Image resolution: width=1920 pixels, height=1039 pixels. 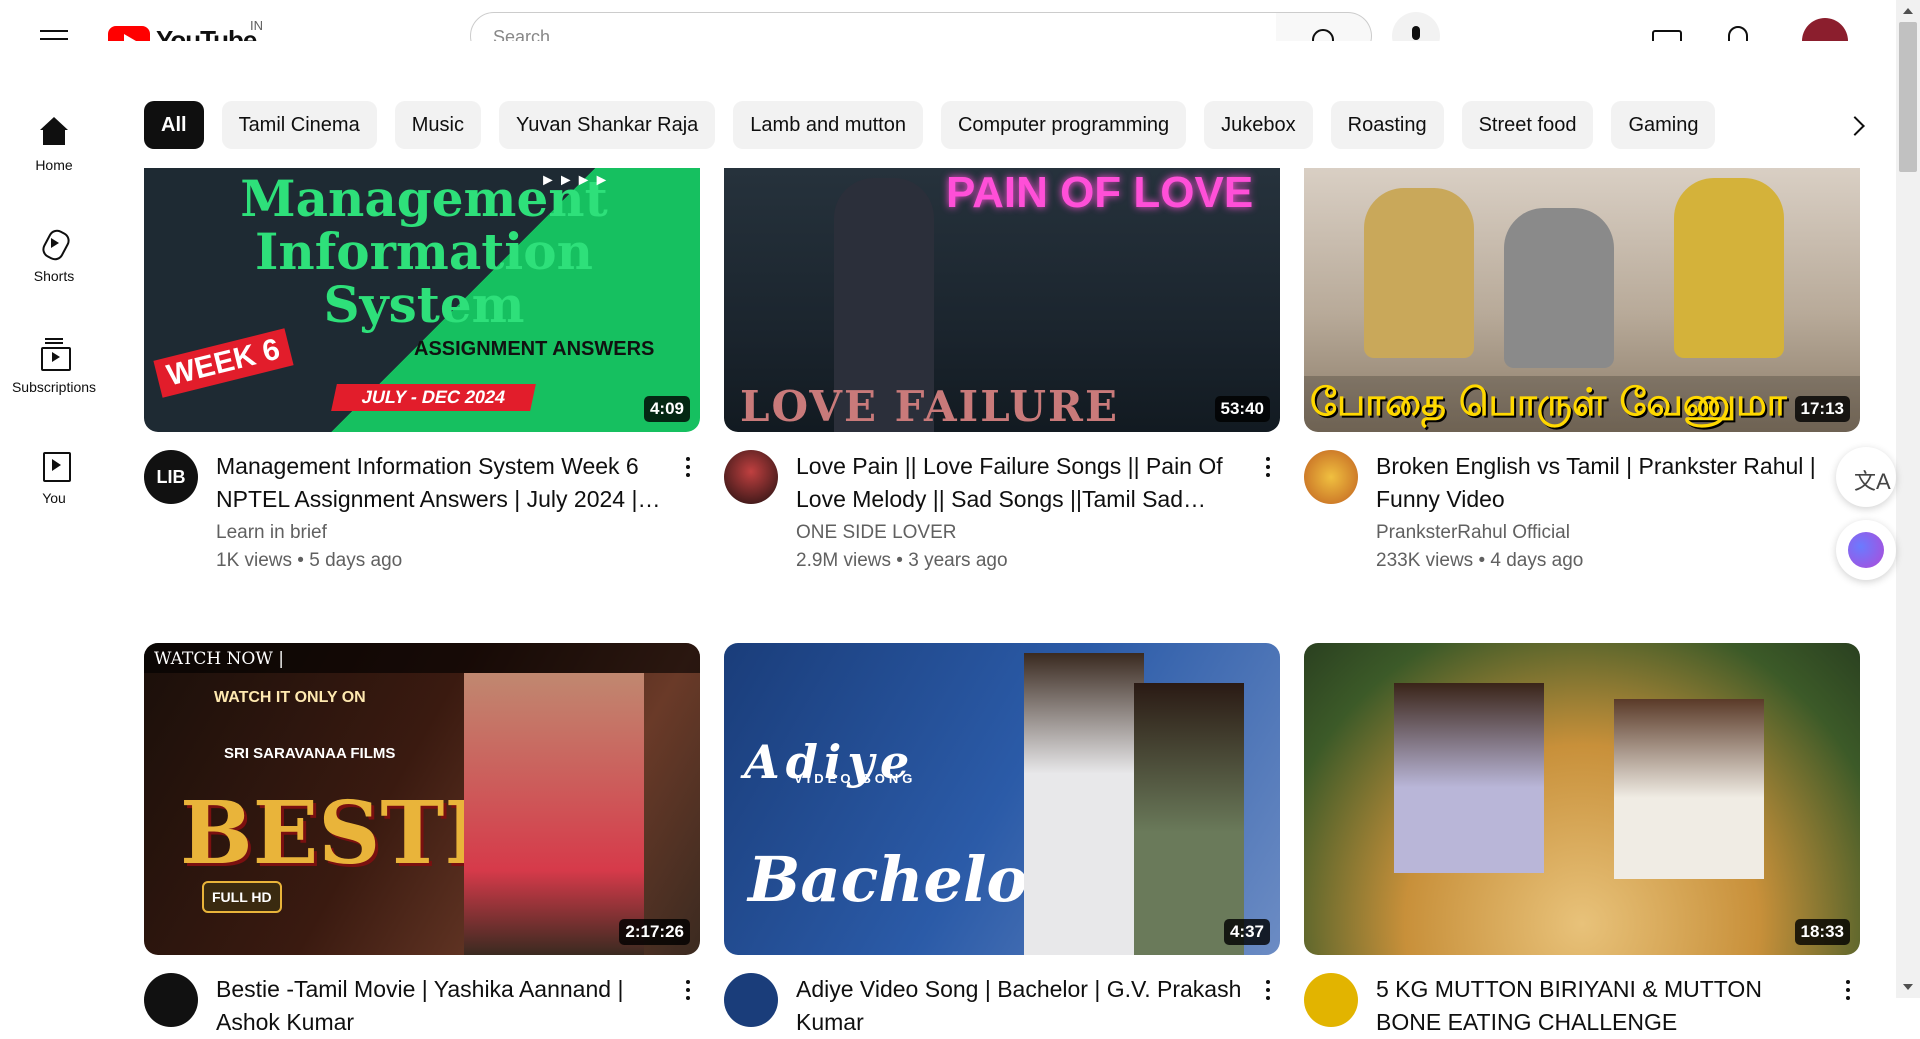 What do you see at coordinates (54, 387) in the screenshot?
I see `guide-label: Subscriptions` at bounding box center [54, 387].